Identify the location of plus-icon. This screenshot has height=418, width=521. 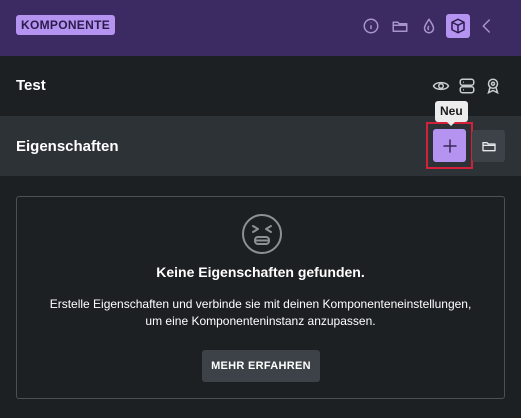
(449, 145).